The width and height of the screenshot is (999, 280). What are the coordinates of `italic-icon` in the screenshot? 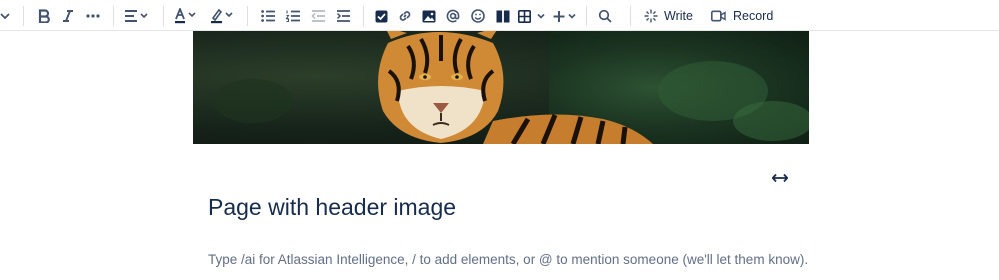 It's located at (68, 16).